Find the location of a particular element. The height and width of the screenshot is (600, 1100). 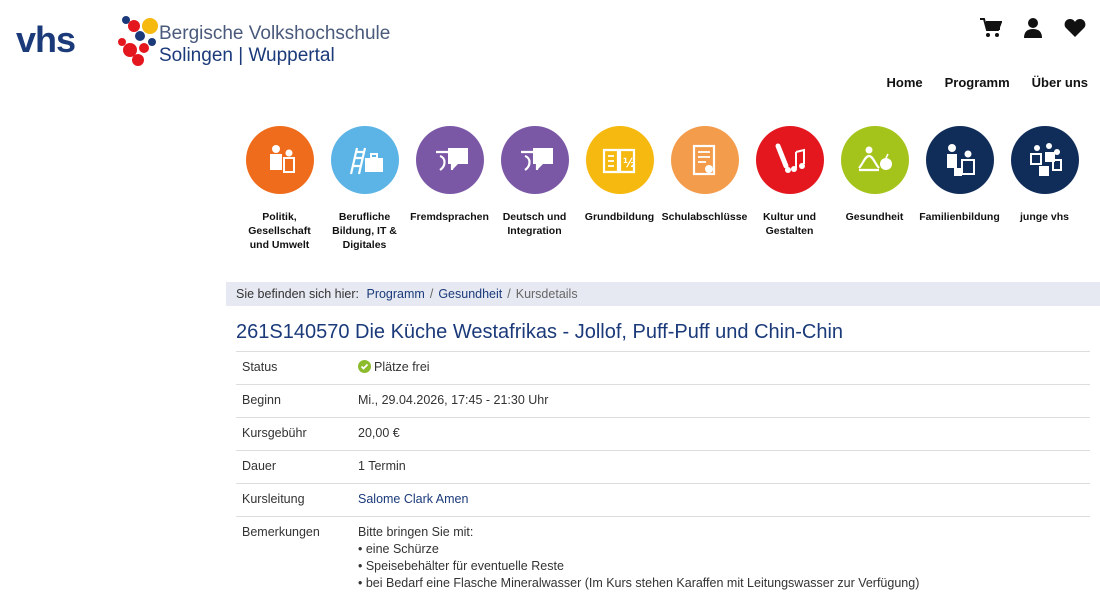

remarks-intro: Bitte bringen Sie mit: is located at coordinates (721, 532).